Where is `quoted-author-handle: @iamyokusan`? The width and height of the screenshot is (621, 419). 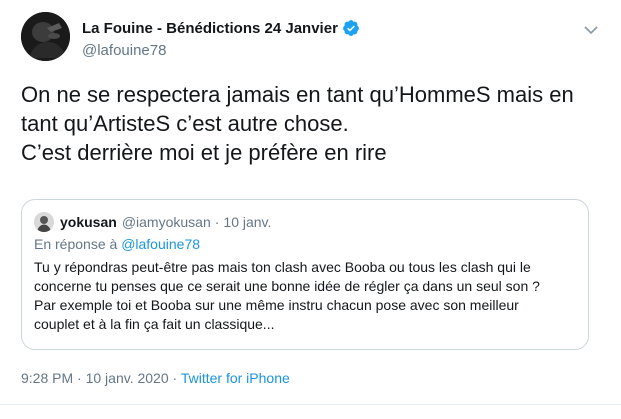
quoted-author-handle: @iamyokusan is located at coordinates (166, 222).